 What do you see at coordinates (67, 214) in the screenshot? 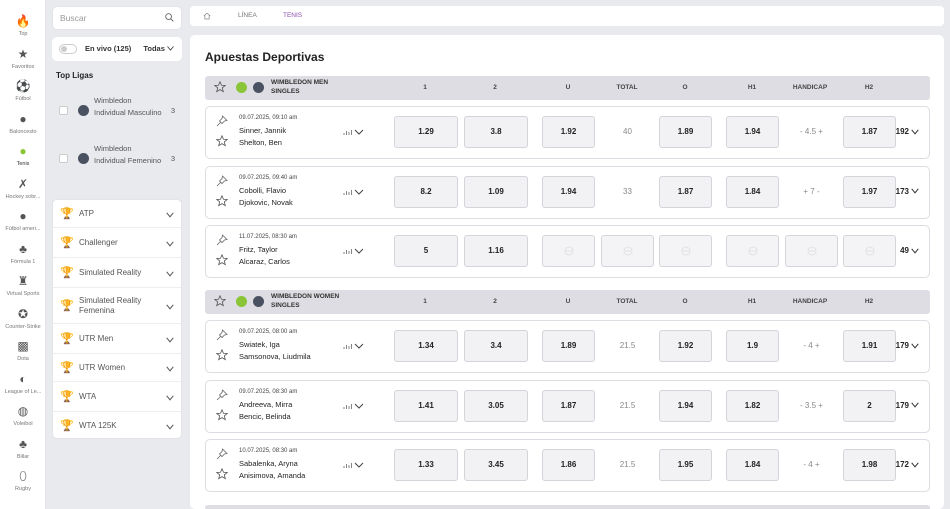
I see `trophy-icon: 🏆` at bounding box center [67, 214].